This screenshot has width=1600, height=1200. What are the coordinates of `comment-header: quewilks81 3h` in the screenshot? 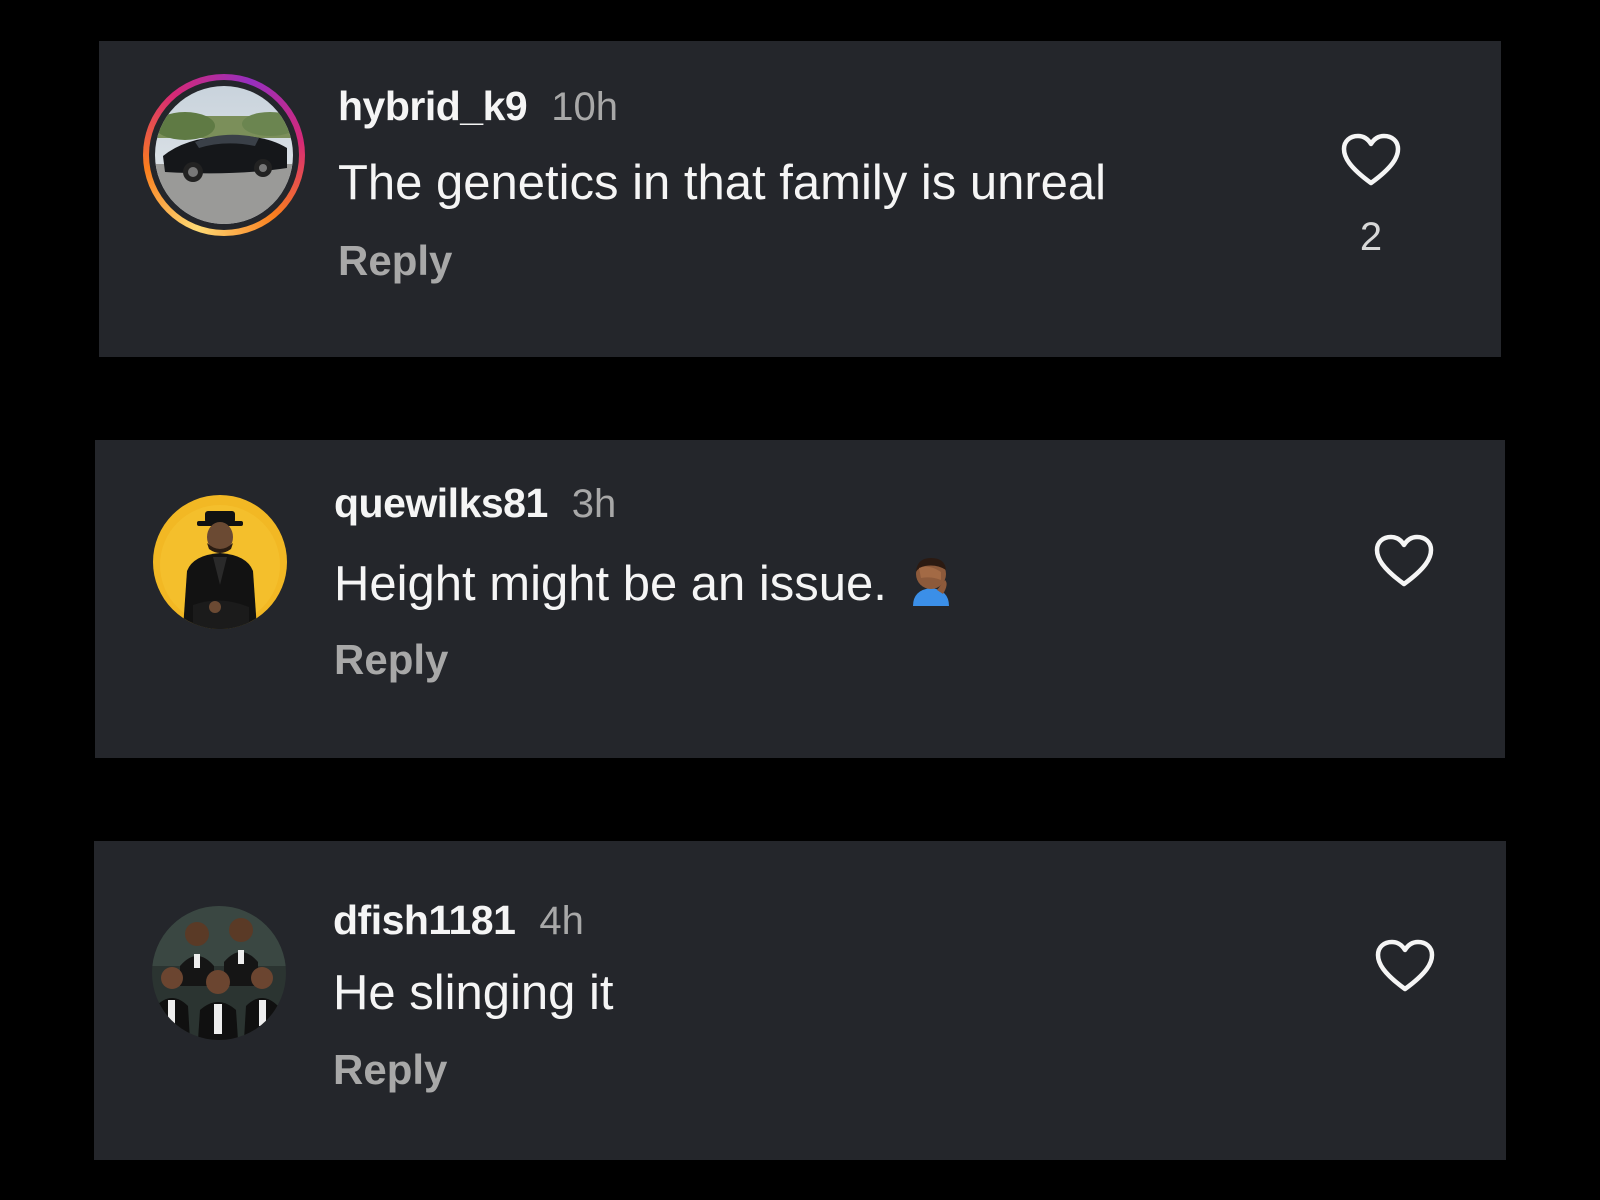 It's located at (475, 503).